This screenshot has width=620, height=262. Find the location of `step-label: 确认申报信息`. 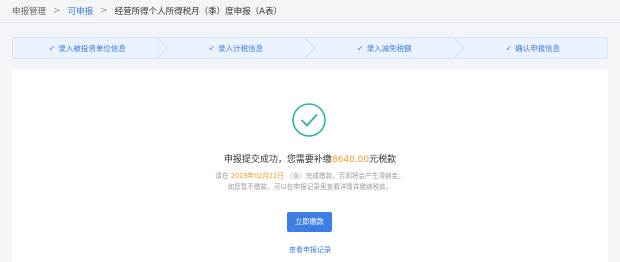

step-label: 确认申报信息 is located at coordinates (538, 48).